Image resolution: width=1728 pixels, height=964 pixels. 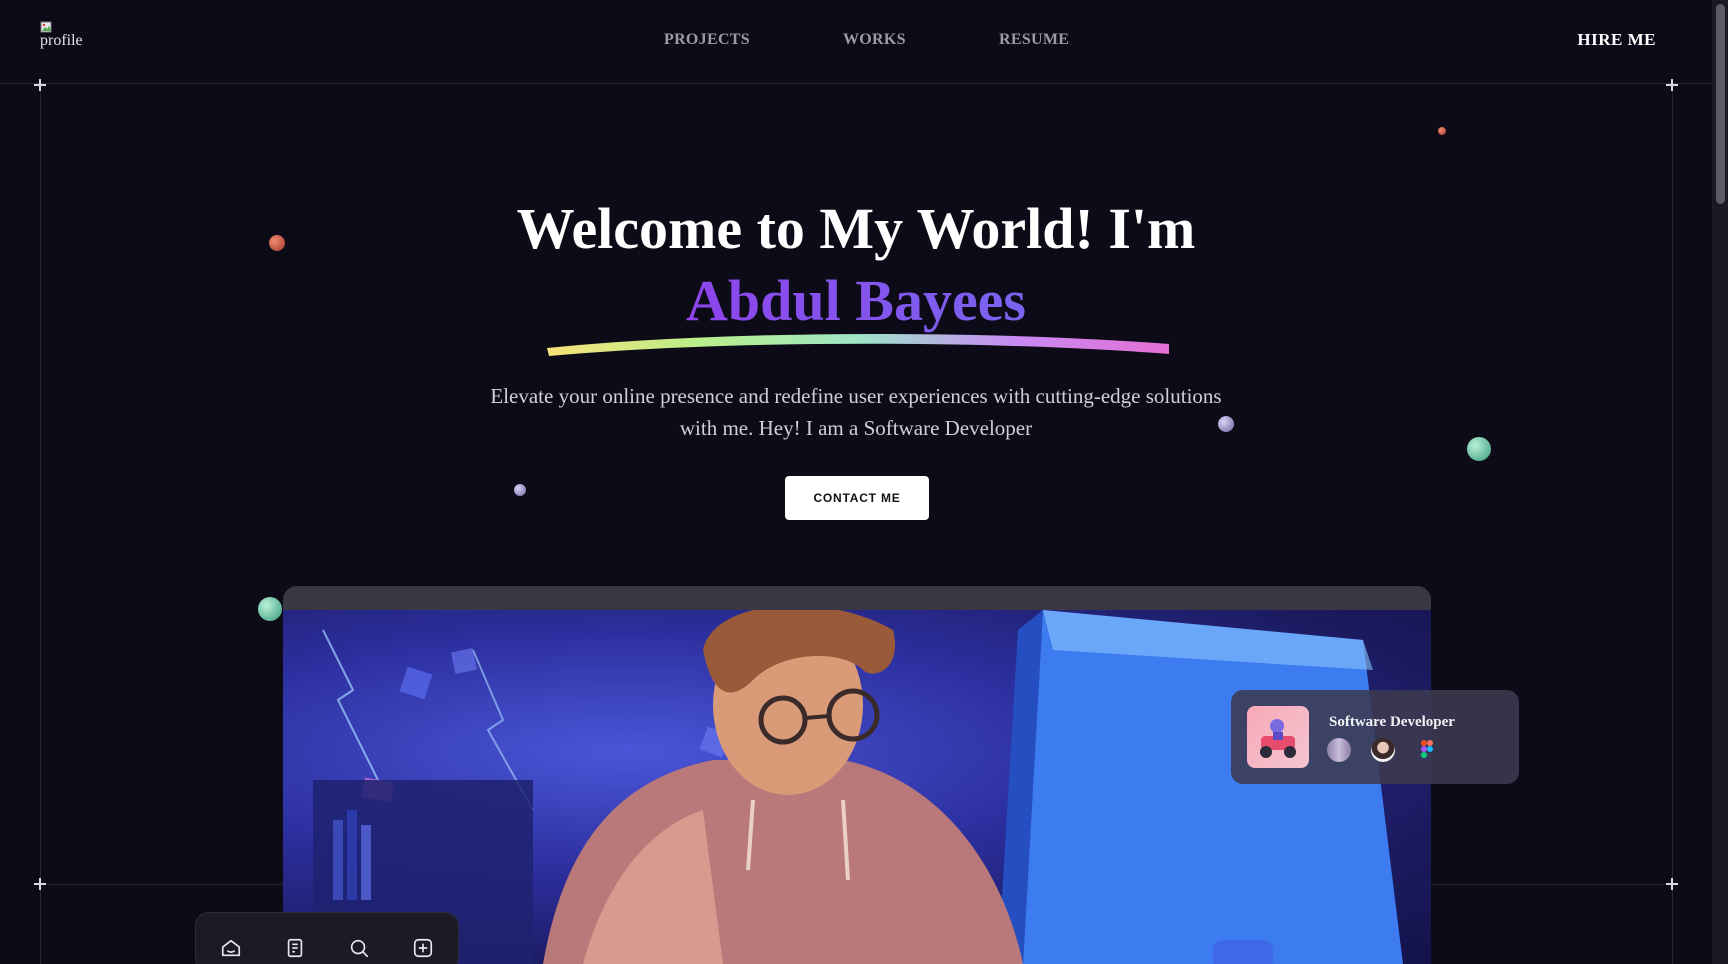 What do you see at coordinates (295, 948) in the screenshot?
I see `document-icon` at bounding box center [295, 948].